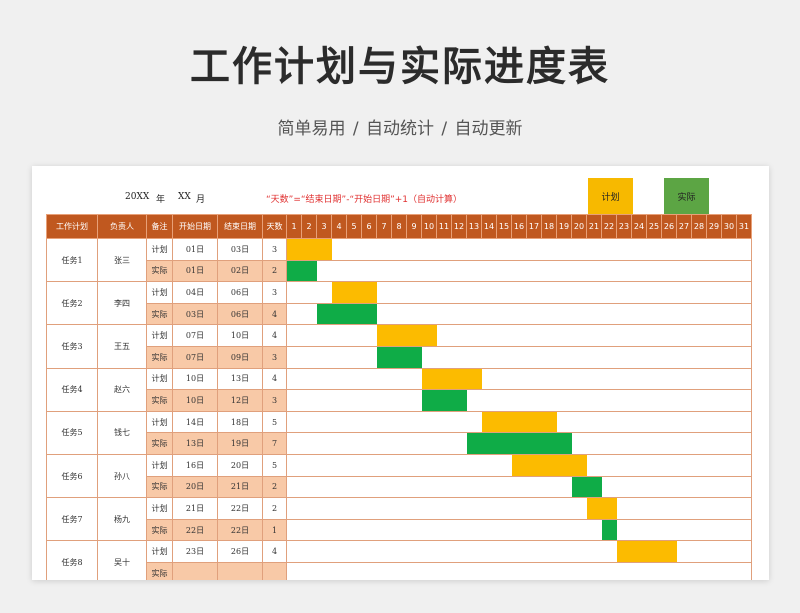 Image resolution: width=800 pixels, height=613 pixels. Describe the element at coordinates (195, 314) in the screenshot. I see `start-date: 03日` at that location.